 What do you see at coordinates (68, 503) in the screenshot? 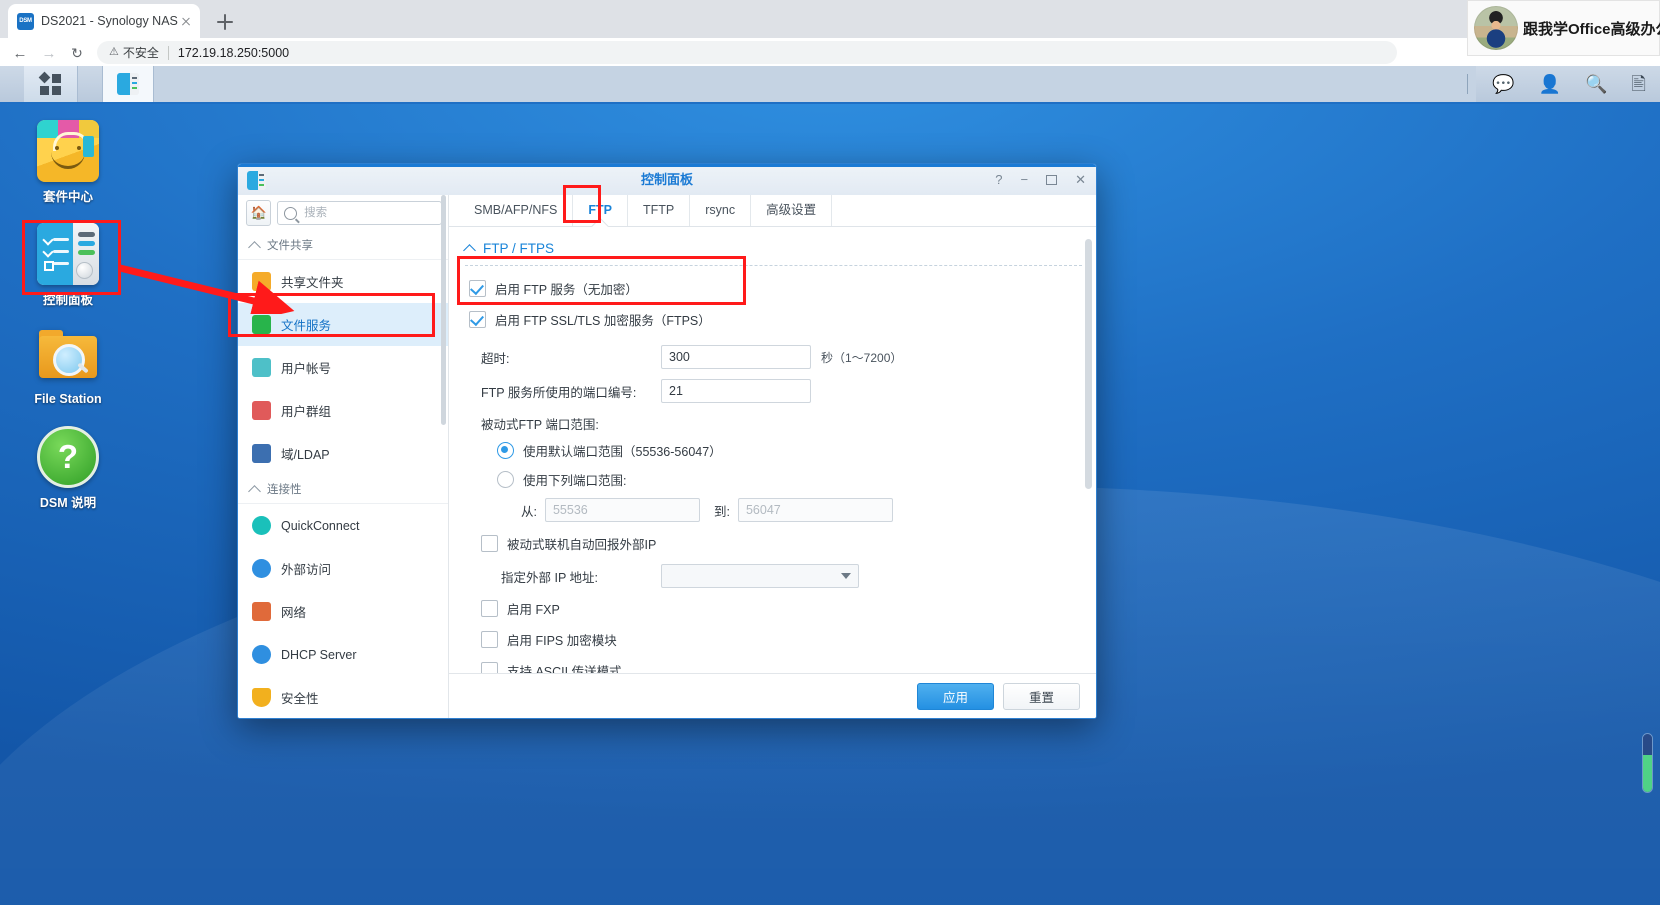
I see `desktop-icon-label: DSM 说明` at bounding box center [68, 503].